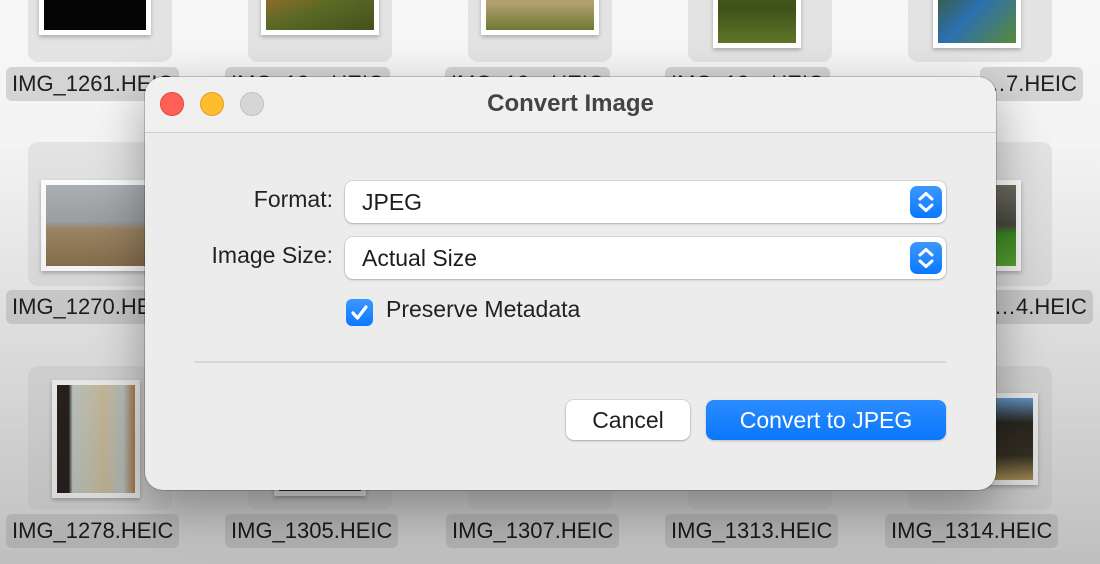  I want to click on cancel-button: Cancel, so click(628, 420).